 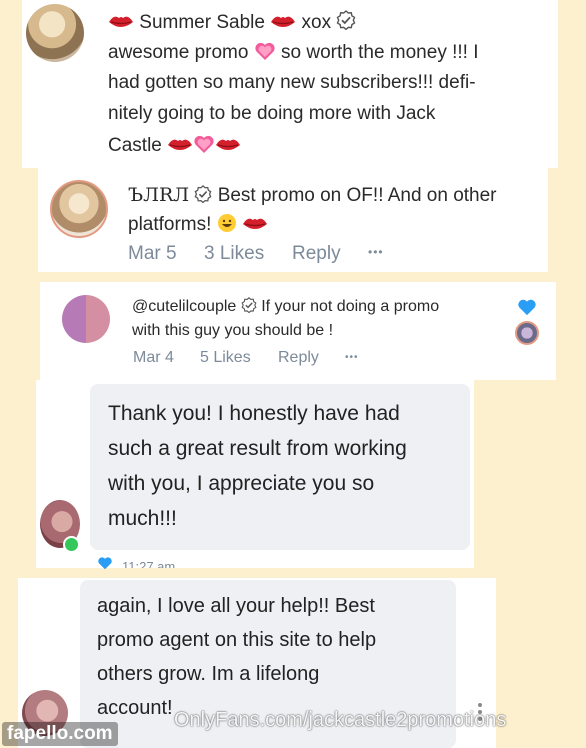 I want to click on chat1-line-3: with you, I appreciate you so, so click(x=241, y=483).